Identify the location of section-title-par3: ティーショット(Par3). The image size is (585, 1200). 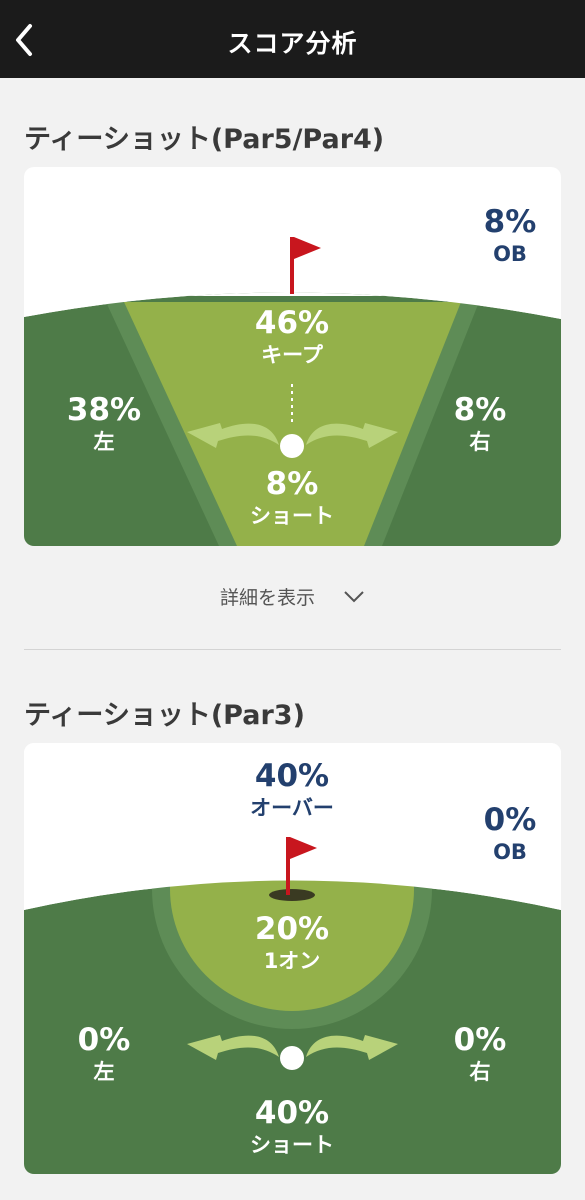
(164, 715).